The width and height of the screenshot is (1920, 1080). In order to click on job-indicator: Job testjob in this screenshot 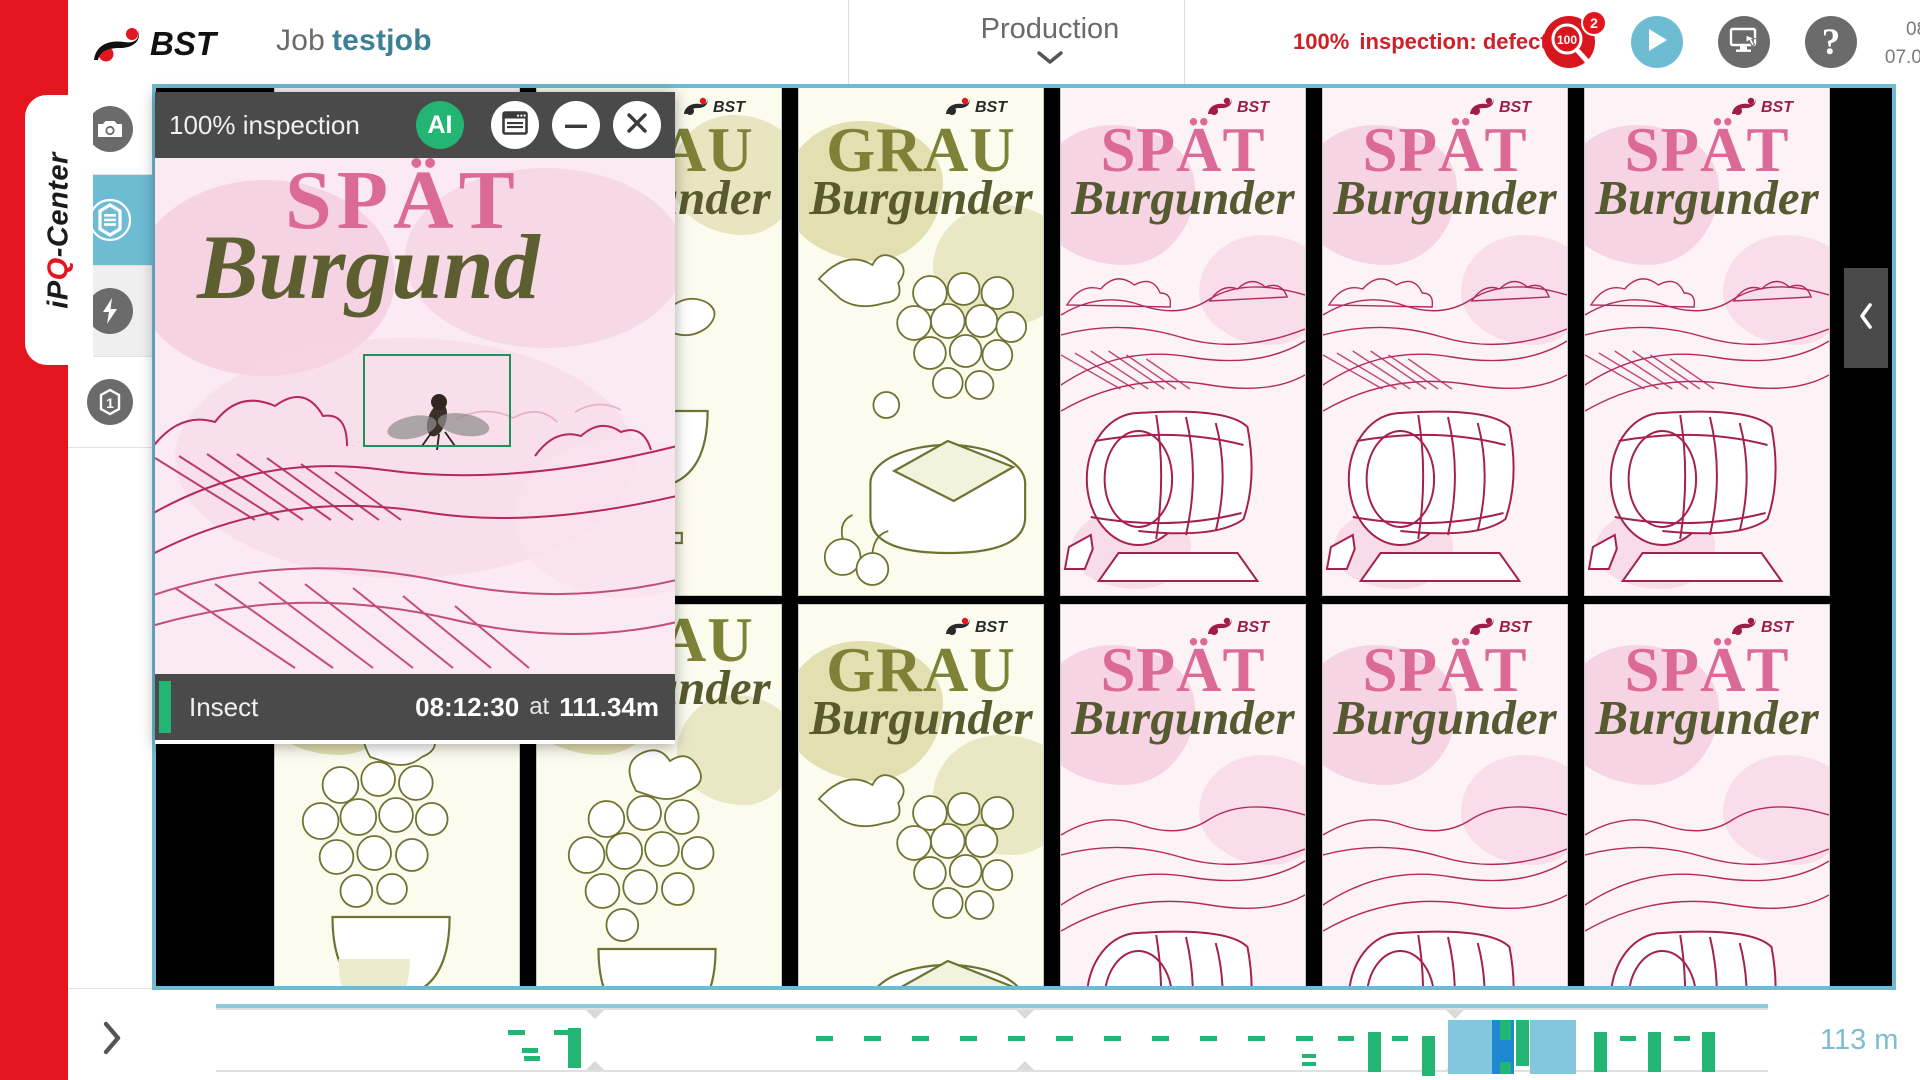, I will do `click(354, 41)`.